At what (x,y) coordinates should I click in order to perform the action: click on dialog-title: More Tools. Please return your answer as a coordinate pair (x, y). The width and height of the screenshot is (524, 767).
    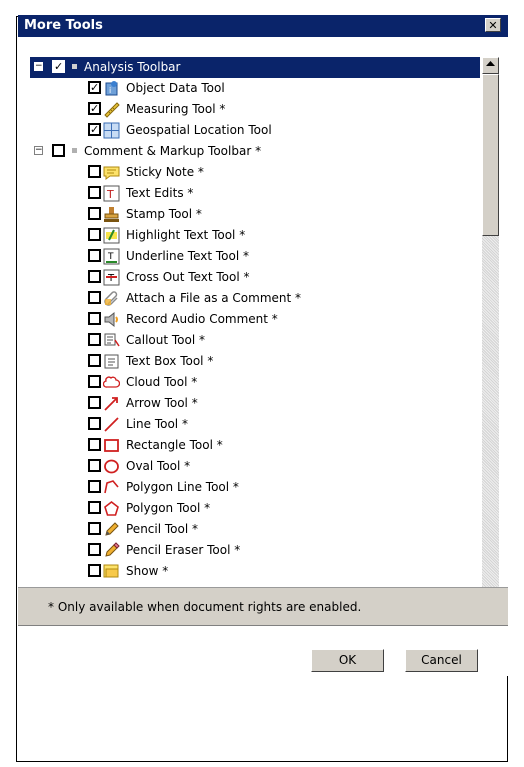
    Looking at the image, I should click on (63, 25).